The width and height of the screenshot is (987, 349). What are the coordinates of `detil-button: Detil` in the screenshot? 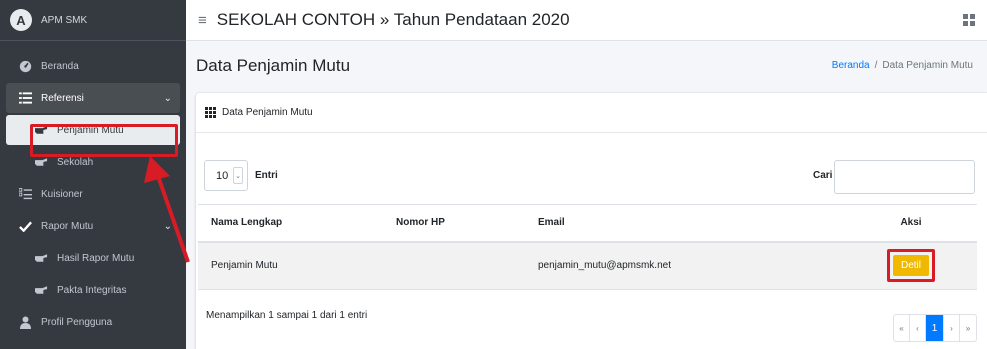 It's located at (910, 266).